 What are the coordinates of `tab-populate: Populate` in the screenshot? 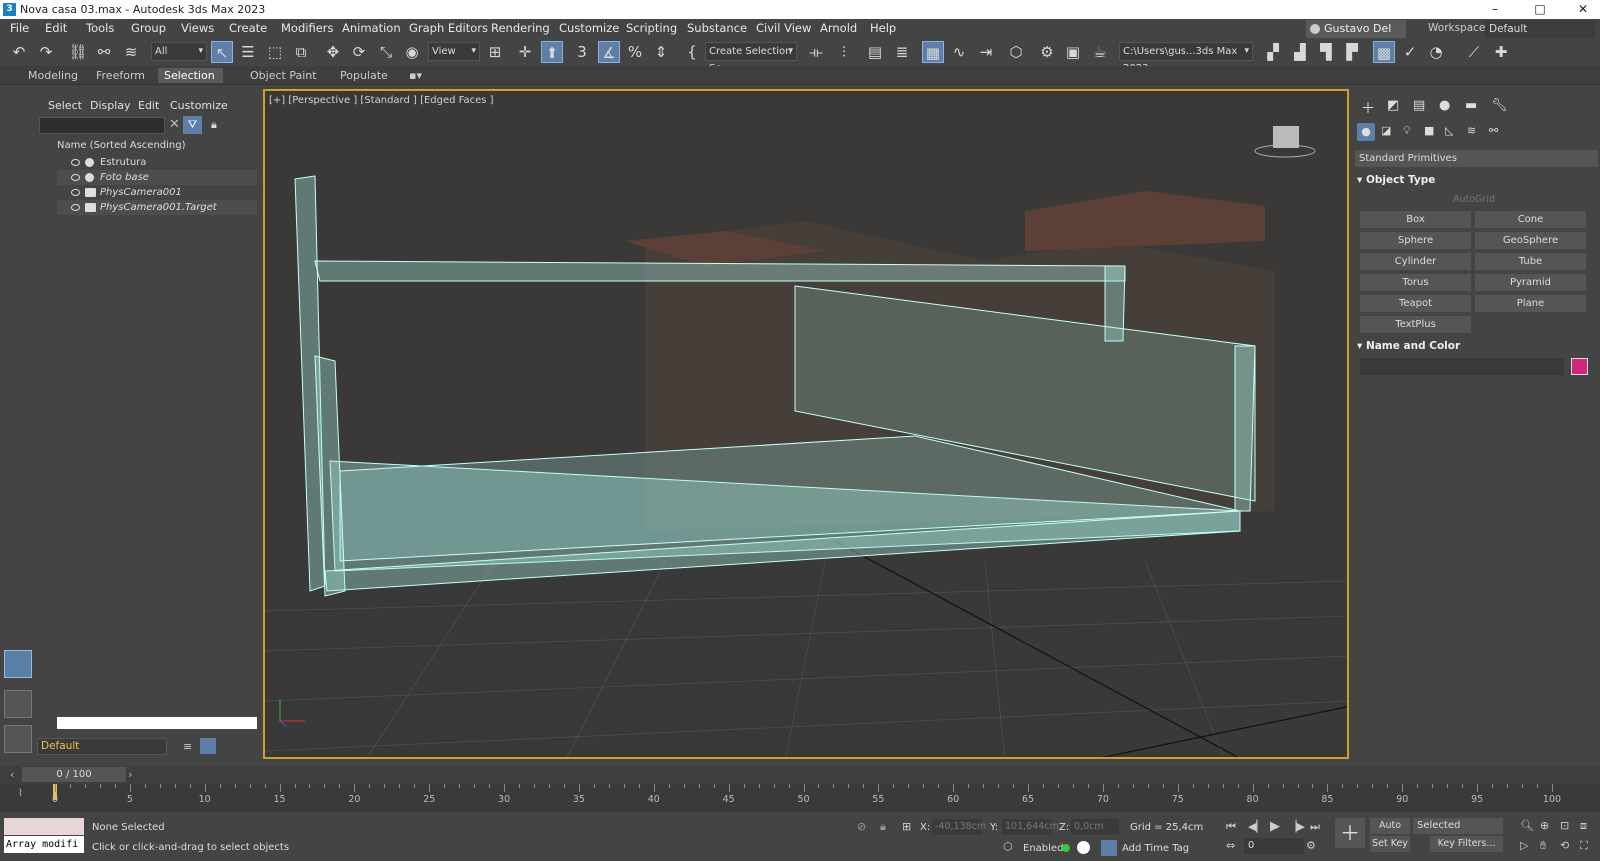 It's located at (364, 75).